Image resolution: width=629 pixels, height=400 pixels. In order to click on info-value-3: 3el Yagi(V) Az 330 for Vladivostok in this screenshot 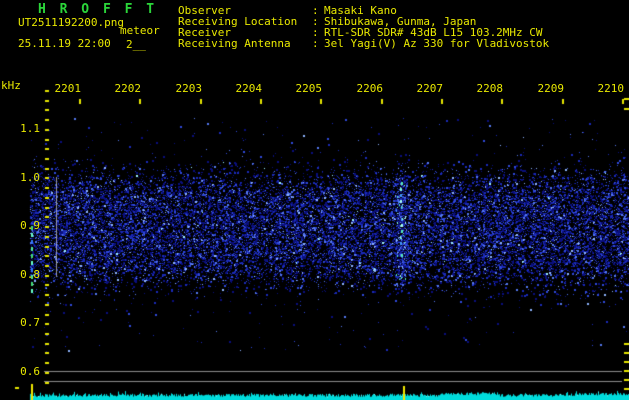, I will do `click(437, 43)`.